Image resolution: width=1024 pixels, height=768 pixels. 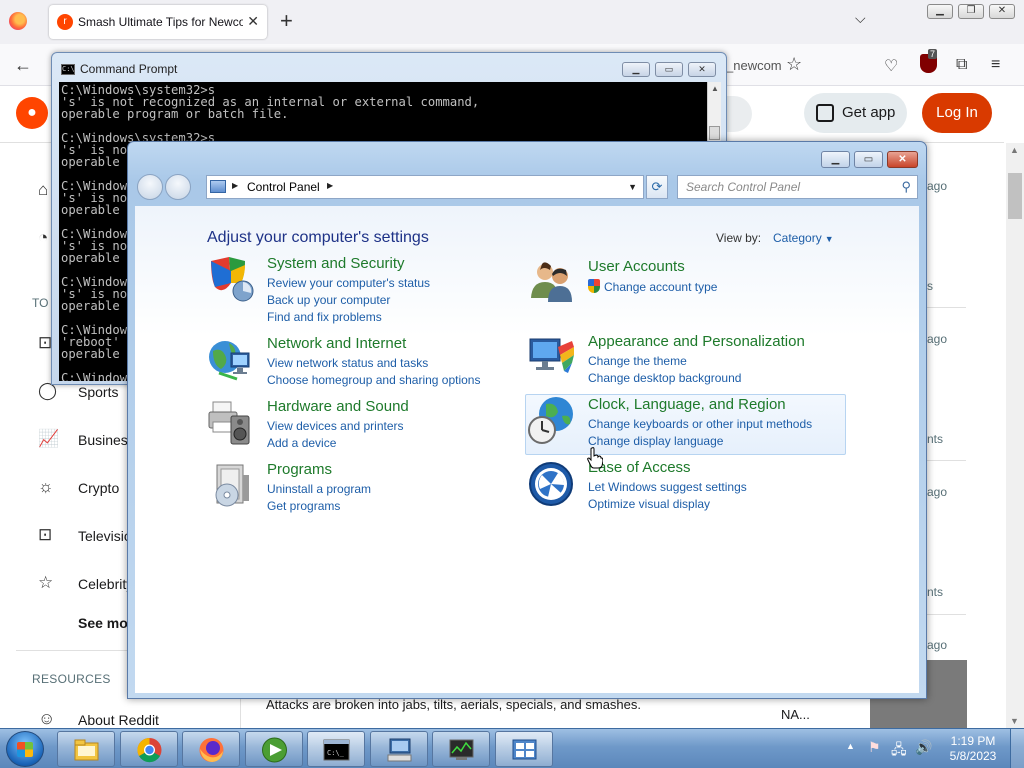 I want to click on taskbar-firefox-button, so click(x=211, y=749).